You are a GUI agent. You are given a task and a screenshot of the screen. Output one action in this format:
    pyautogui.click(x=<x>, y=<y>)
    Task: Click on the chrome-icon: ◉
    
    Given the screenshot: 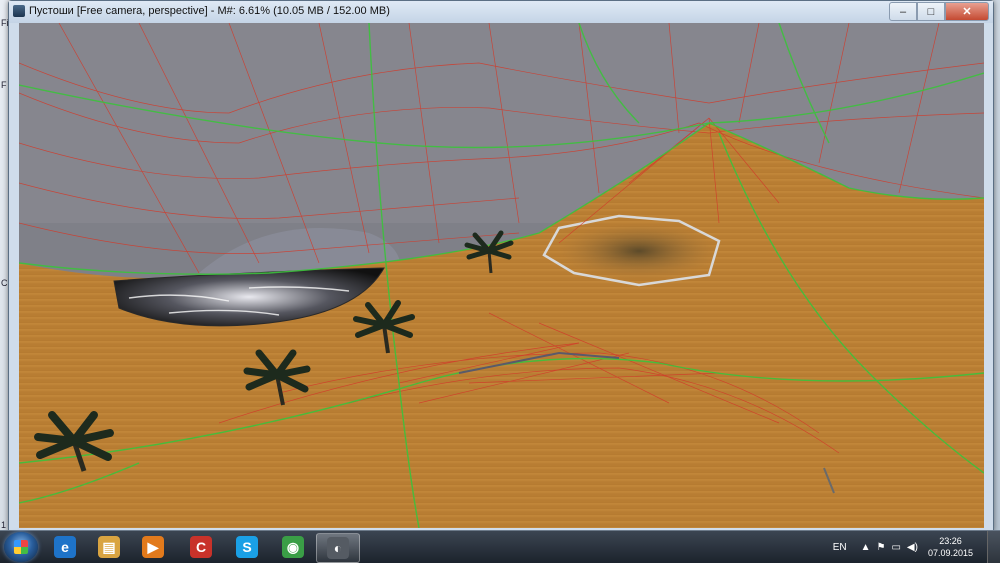 What is the action you would take?
    pyautogui.click(x=293, y=547)
    